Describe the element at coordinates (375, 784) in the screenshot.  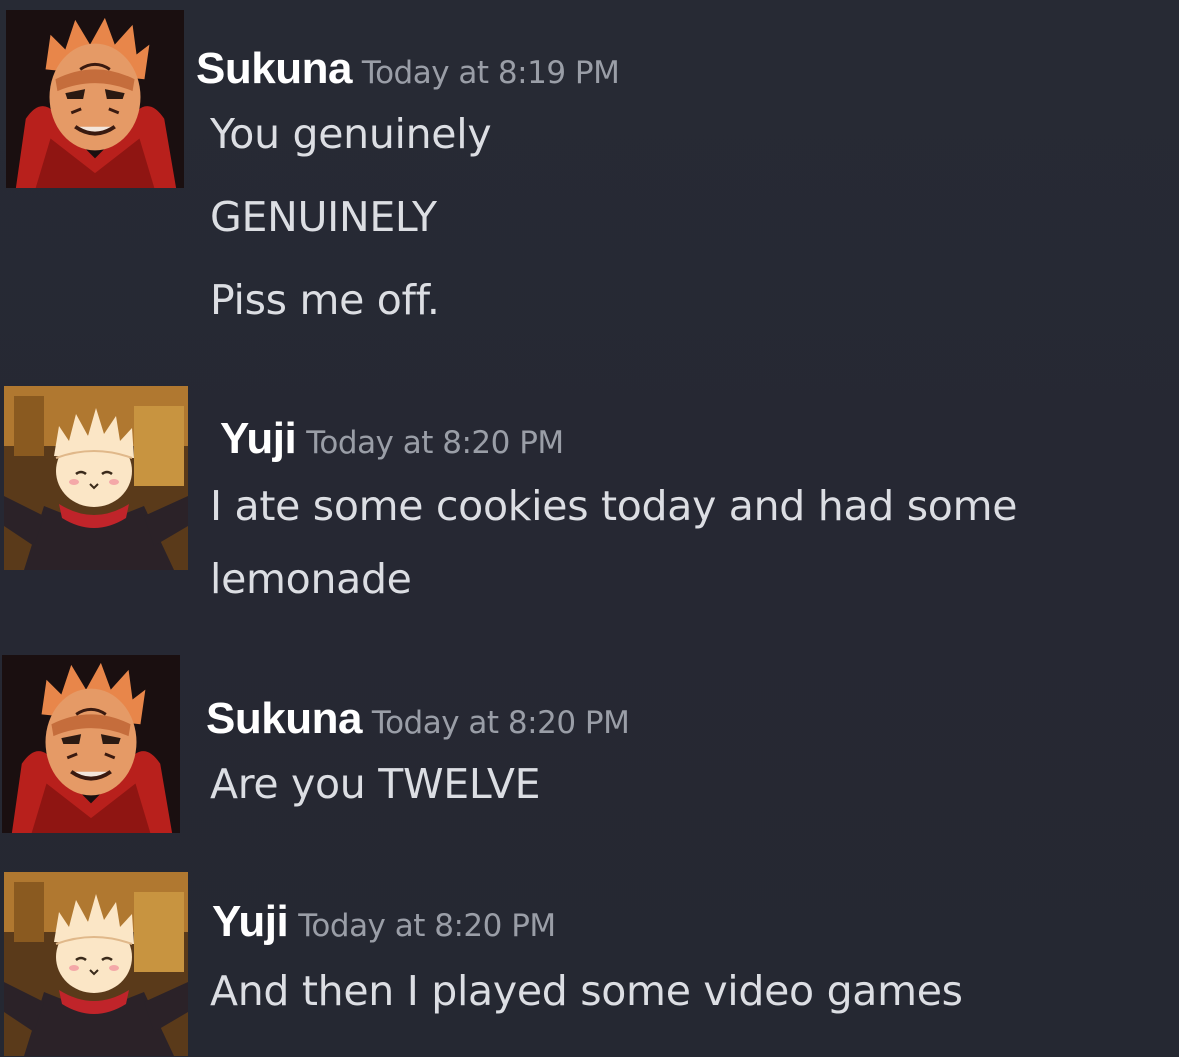
I see `message-text: Are you TWELVE` at that location.